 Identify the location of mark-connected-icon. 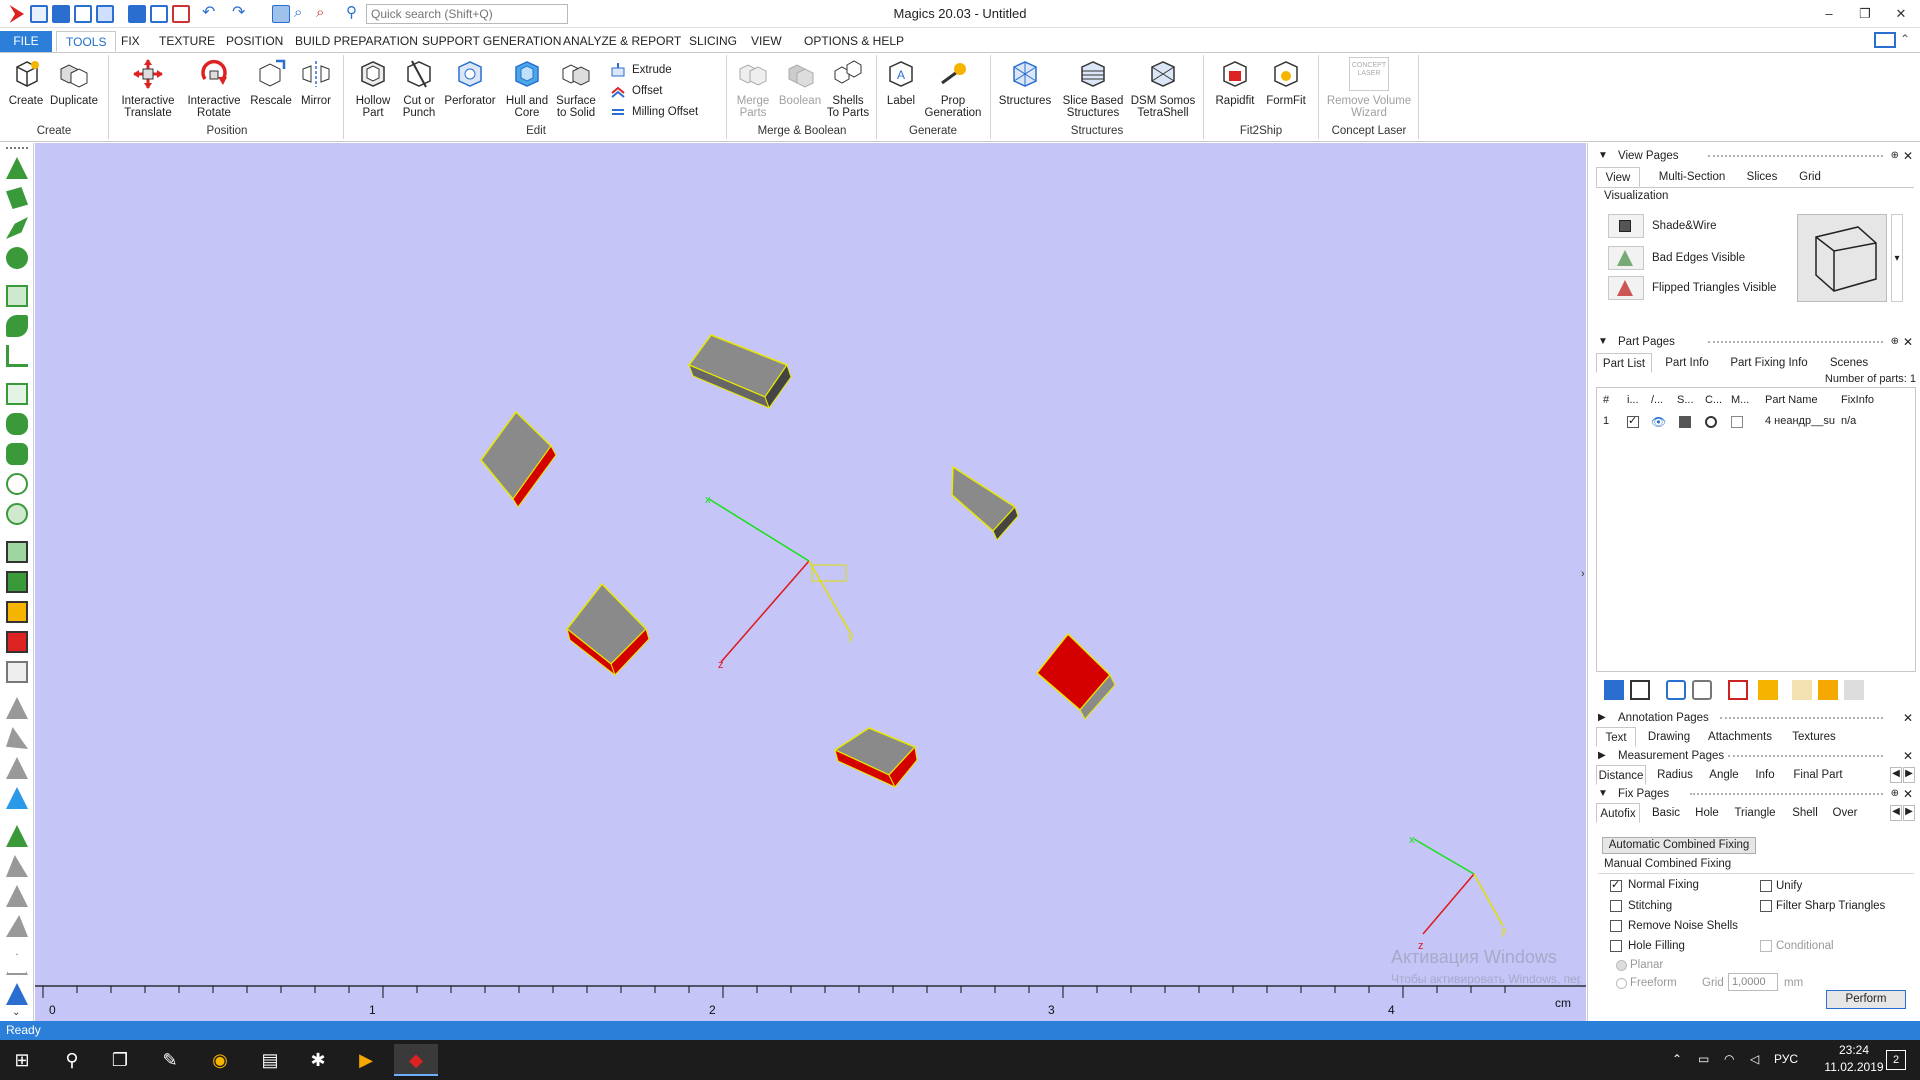
(17, 926).